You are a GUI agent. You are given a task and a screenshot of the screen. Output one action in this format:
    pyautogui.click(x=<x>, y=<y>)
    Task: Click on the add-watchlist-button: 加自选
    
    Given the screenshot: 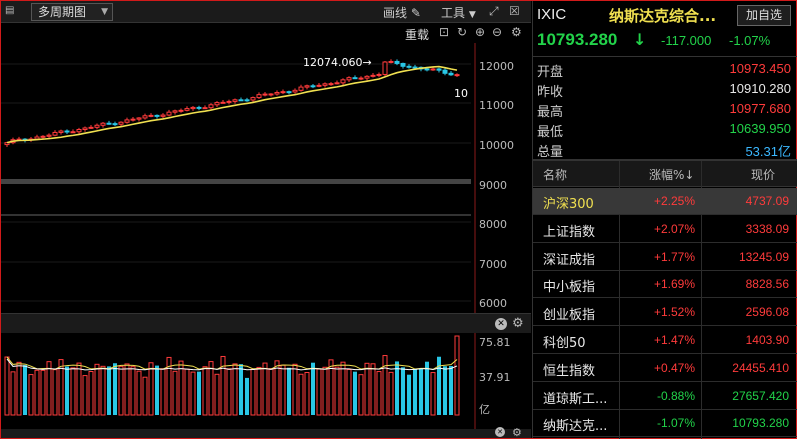 What is the action you would take?
    pyautogui.click(x=764, y=15)
    